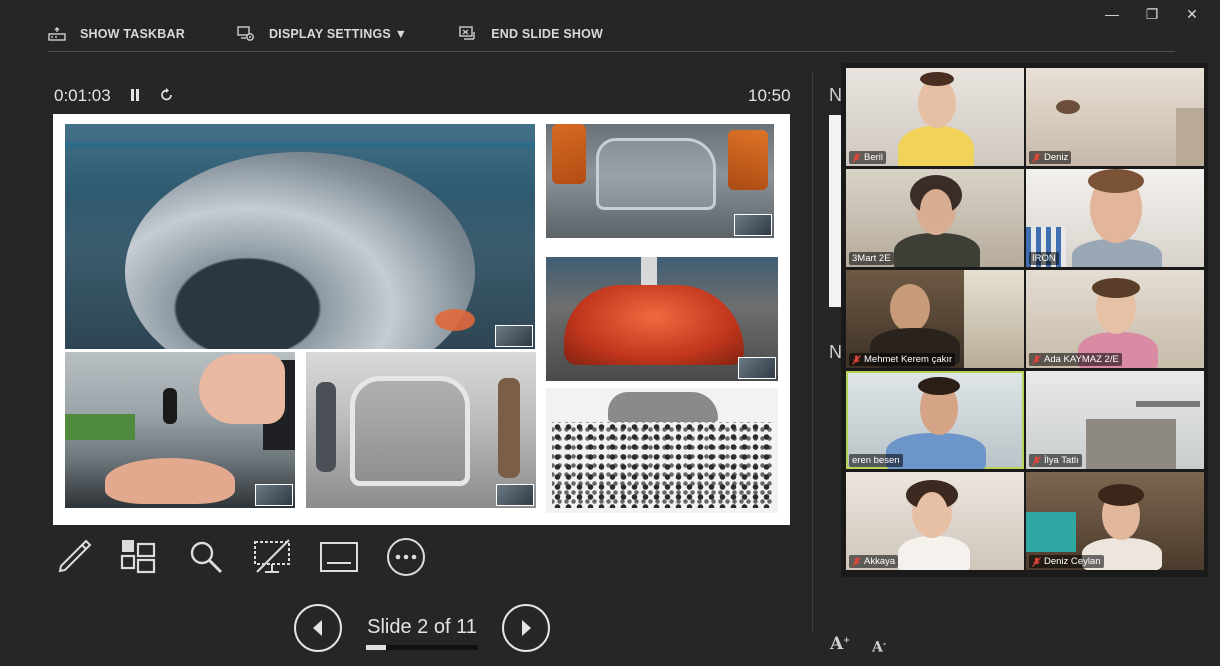 The height and width of the screenshot is (666, 1220). I want to click on participant-name-tag: 3Mart 2E, so click(871, 258).